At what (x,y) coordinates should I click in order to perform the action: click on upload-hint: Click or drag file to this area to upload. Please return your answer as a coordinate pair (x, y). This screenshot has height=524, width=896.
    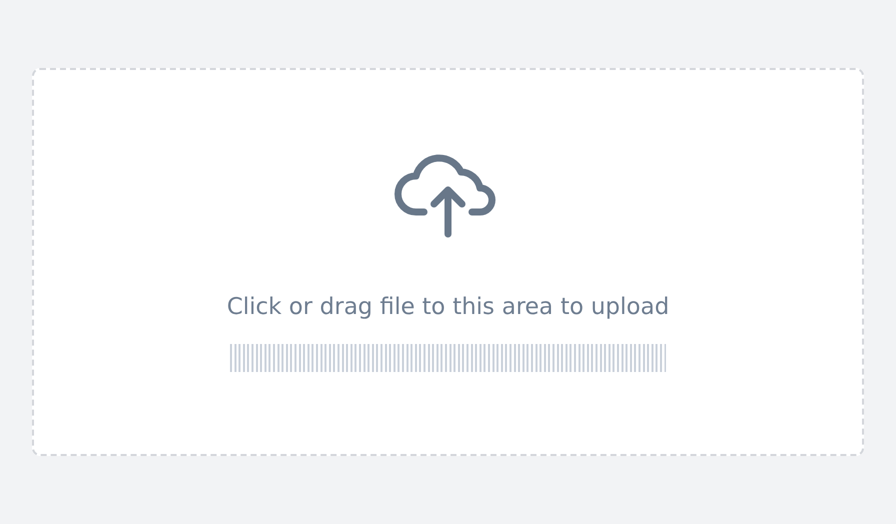
    Looking at the image, I should click on (448, 307).